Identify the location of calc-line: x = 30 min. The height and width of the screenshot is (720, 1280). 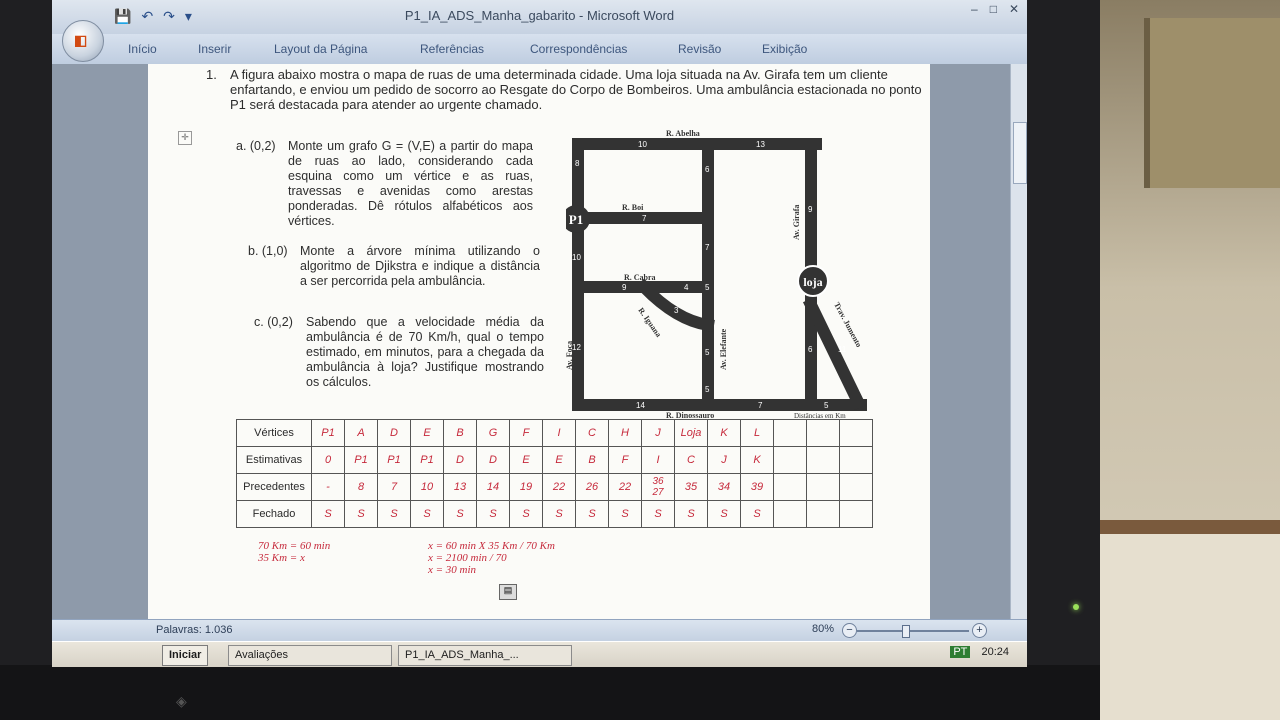
(452, 570).